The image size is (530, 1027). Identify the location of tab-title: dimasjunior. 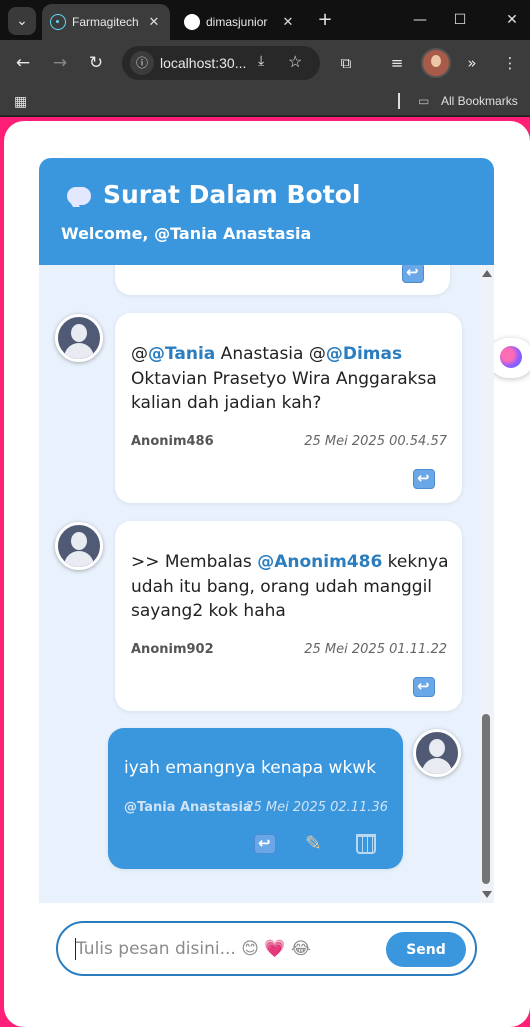
(237, 22).